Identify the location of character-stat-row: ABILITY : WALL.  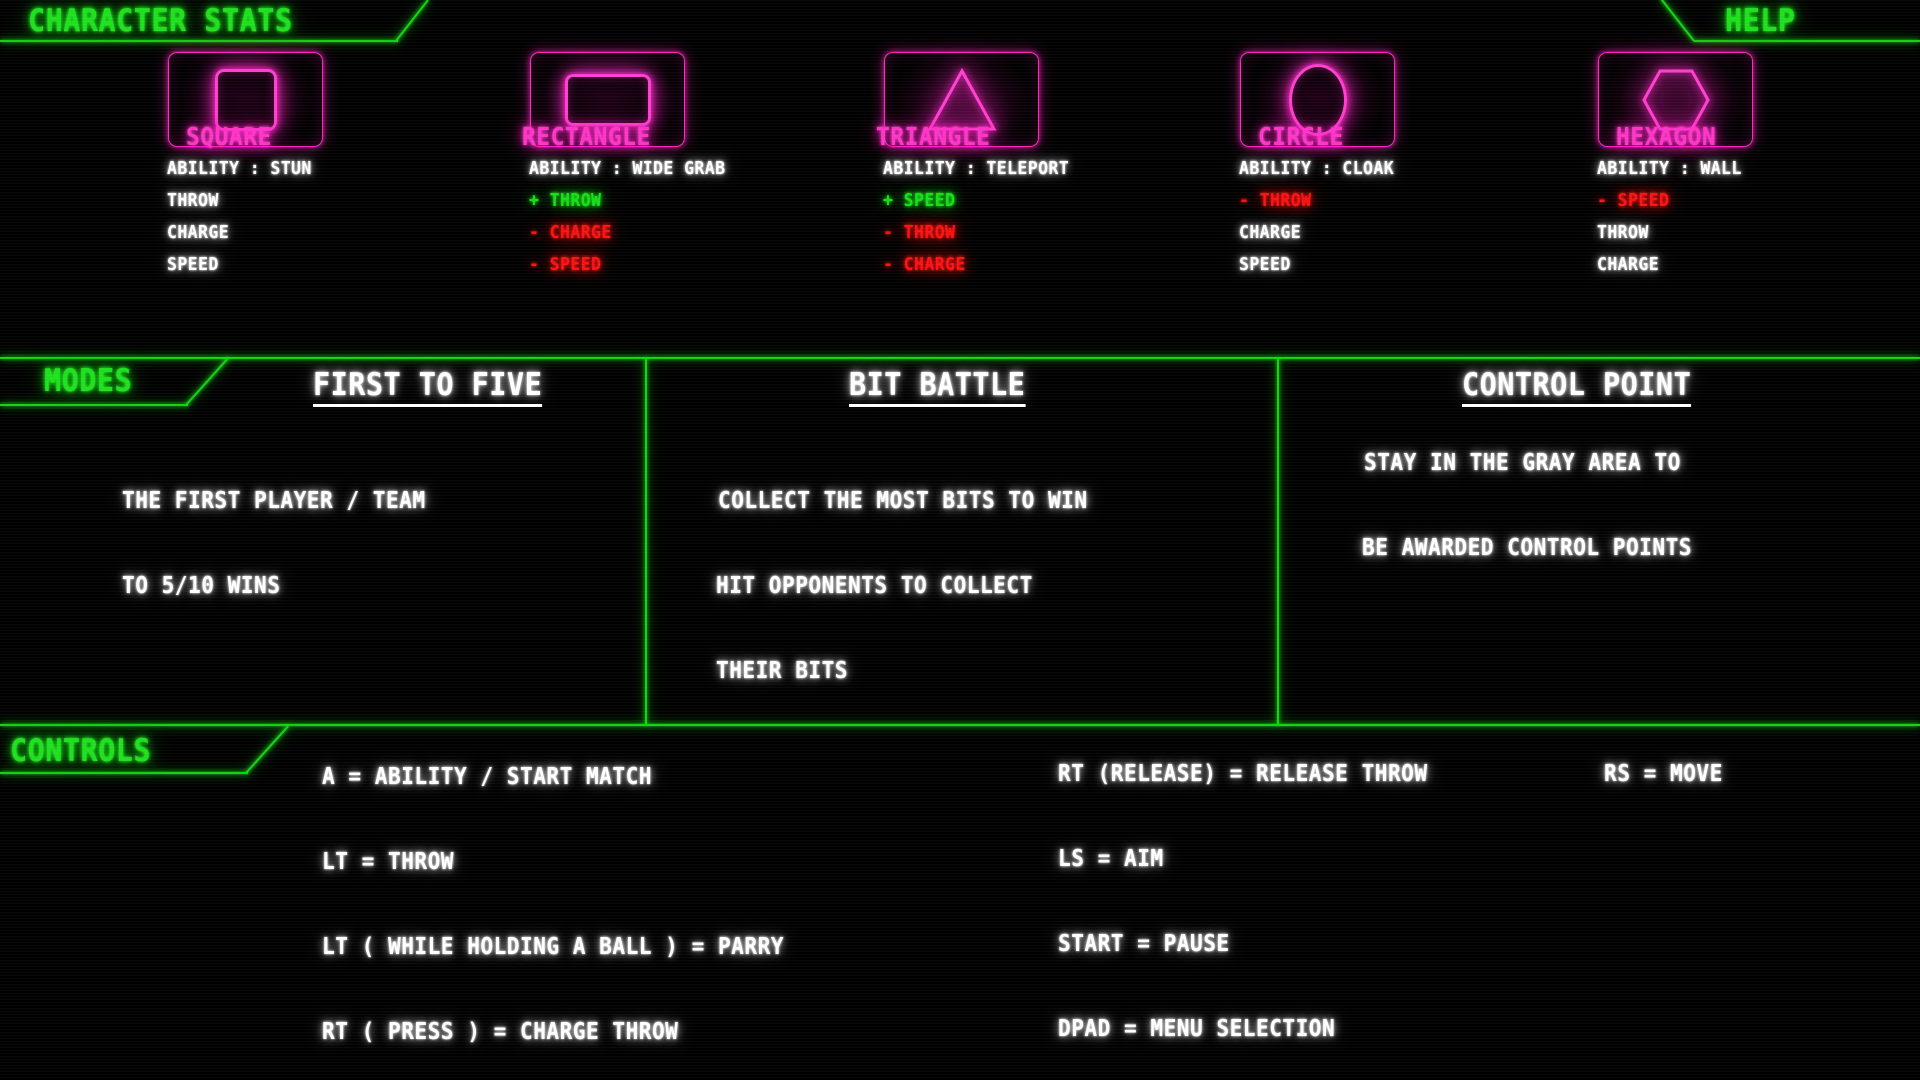
(1669, 168).